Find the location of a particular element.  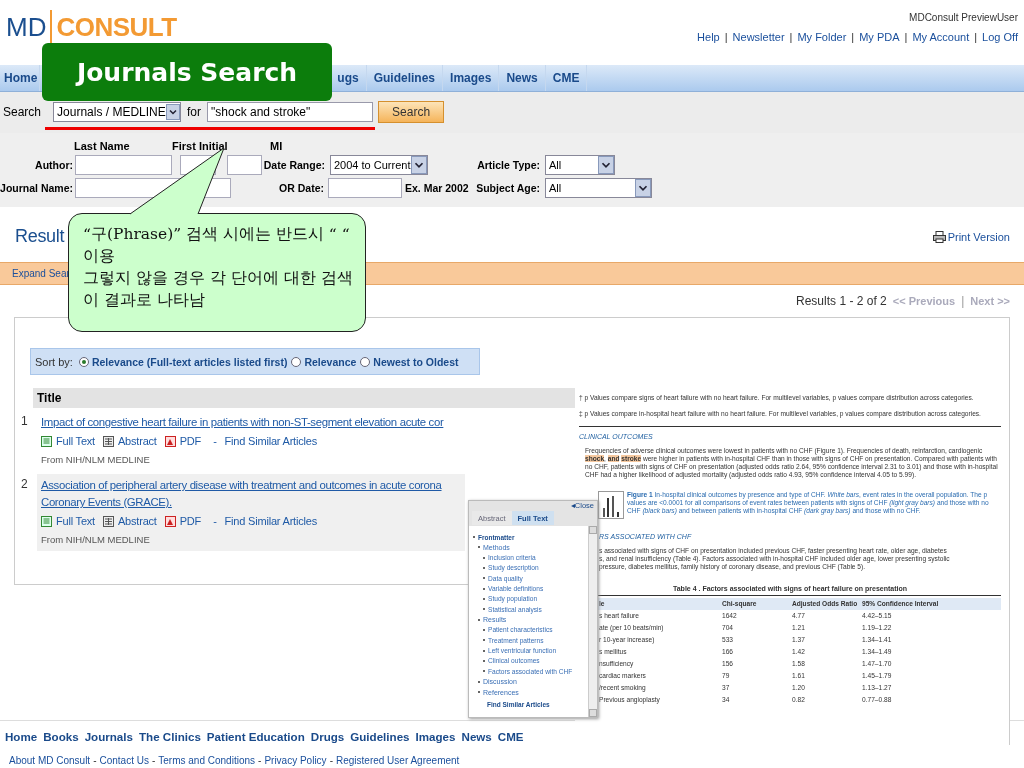

sort-option: Newest to Oldest is located at coordinates (416, 361).